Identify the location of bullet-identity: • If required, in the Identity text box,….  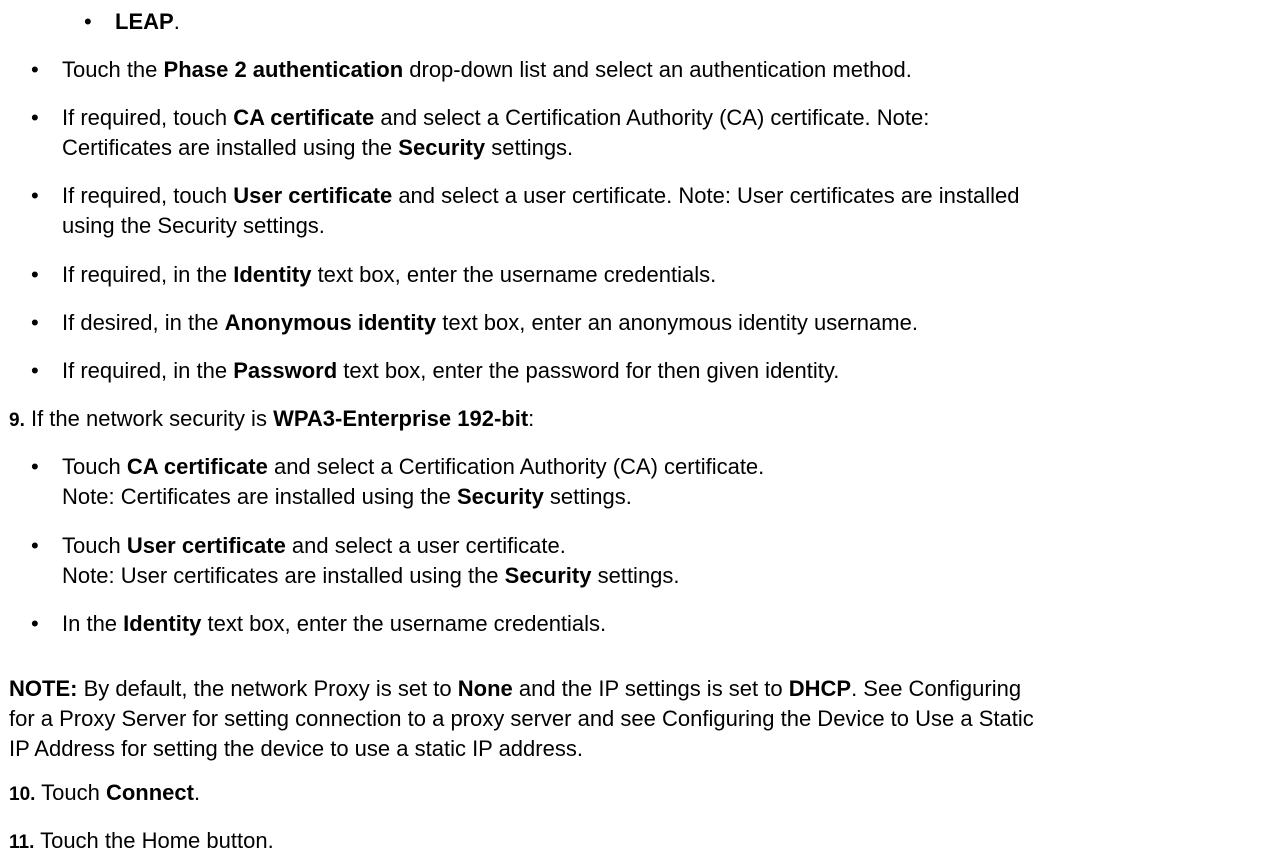
(374, 274).